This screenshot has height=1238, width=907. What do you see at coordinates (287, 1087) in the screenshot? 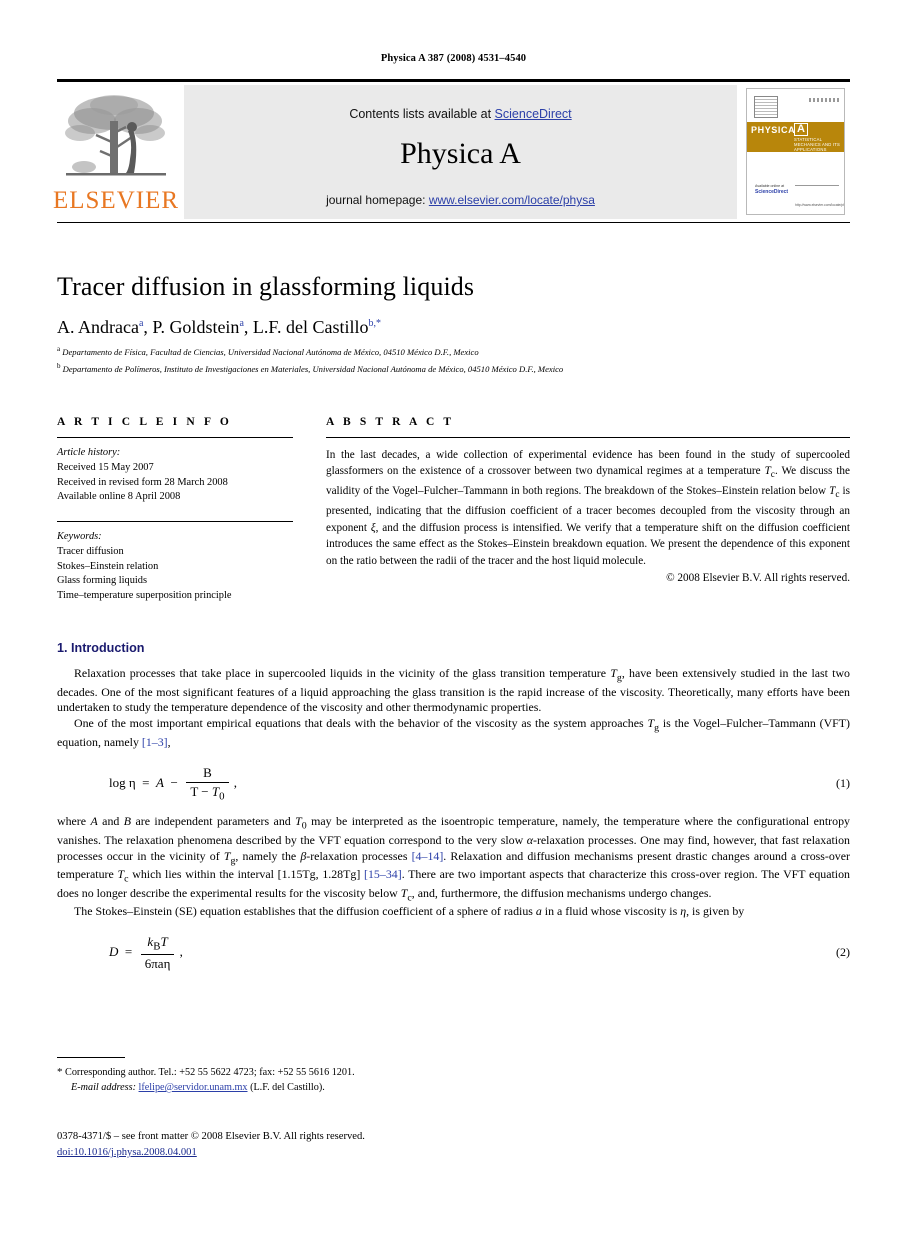
I see `footnote-email-owner: (L.F. del Castillo).` at bounding box center [287, 1087].